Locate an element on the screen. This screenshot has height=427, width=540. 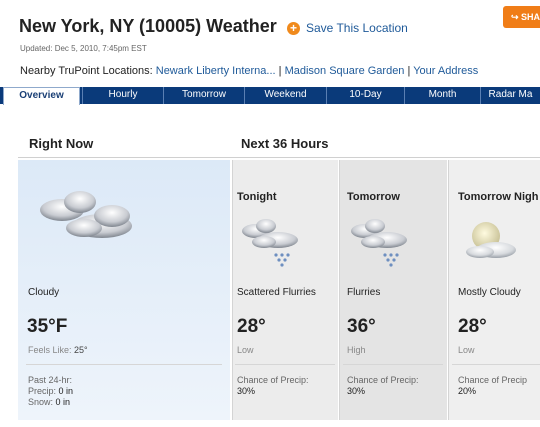
nearby-label: Nearby TruPoint Locations: is located at coordinates (86, 71).